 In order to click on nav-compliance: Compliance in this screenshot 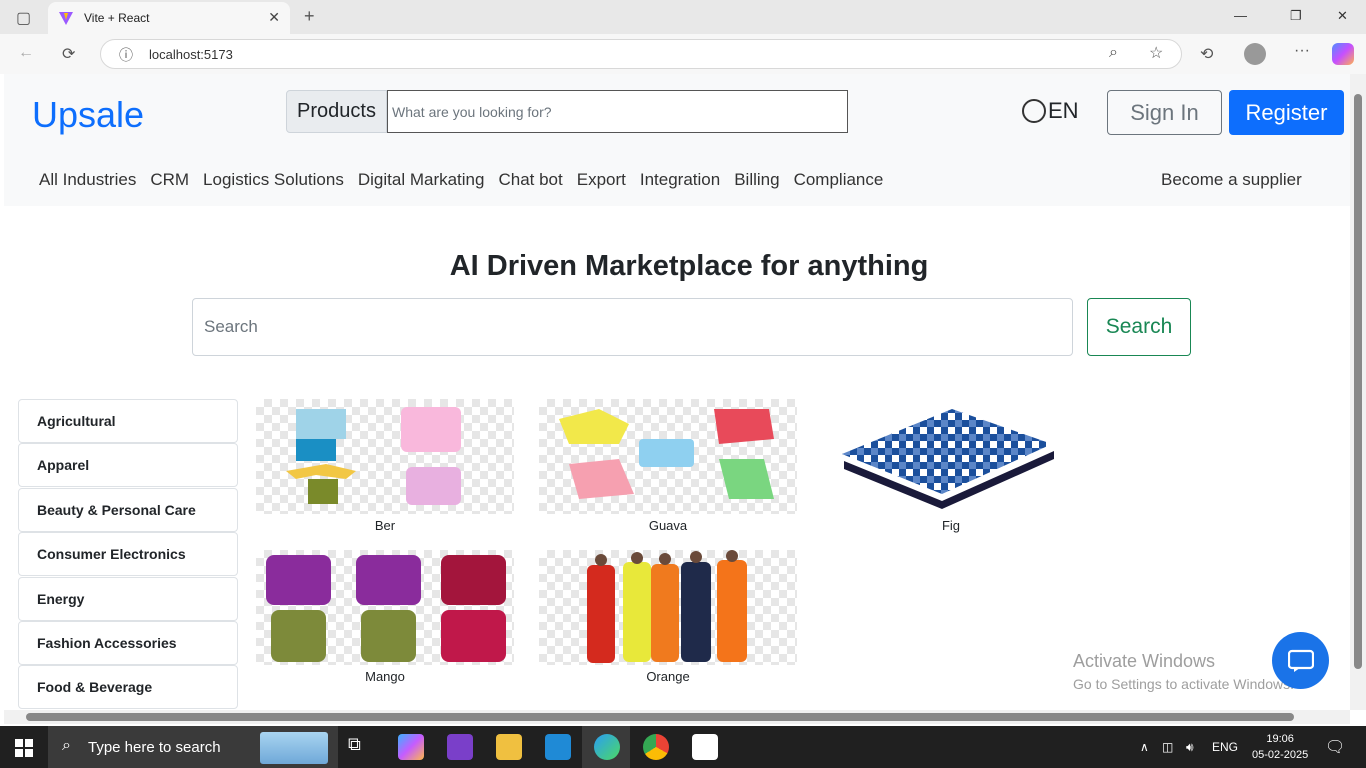, I will do `click(839, 180)`.